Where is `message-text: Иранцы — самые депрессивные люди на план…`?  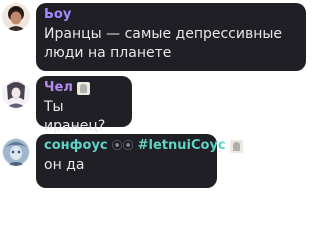
message-text: Иранцы — самые депрессивные люди на план… is located at coordinates (163, 43).